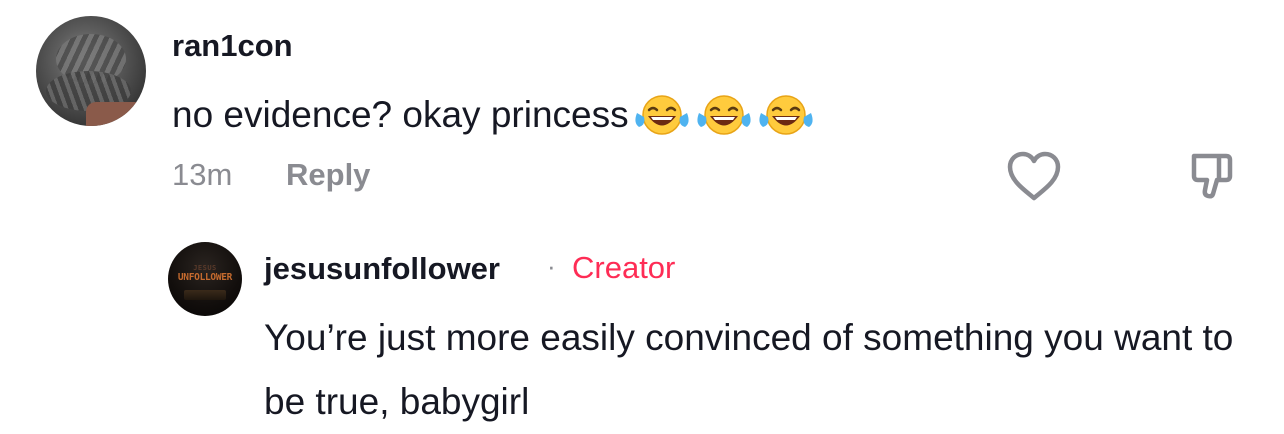 The height and width of the screenshot is (434, 1284). Describe the element at coordinates (202, 174) in the screenshot. I see `comment-timestamp: 13m` at that location.